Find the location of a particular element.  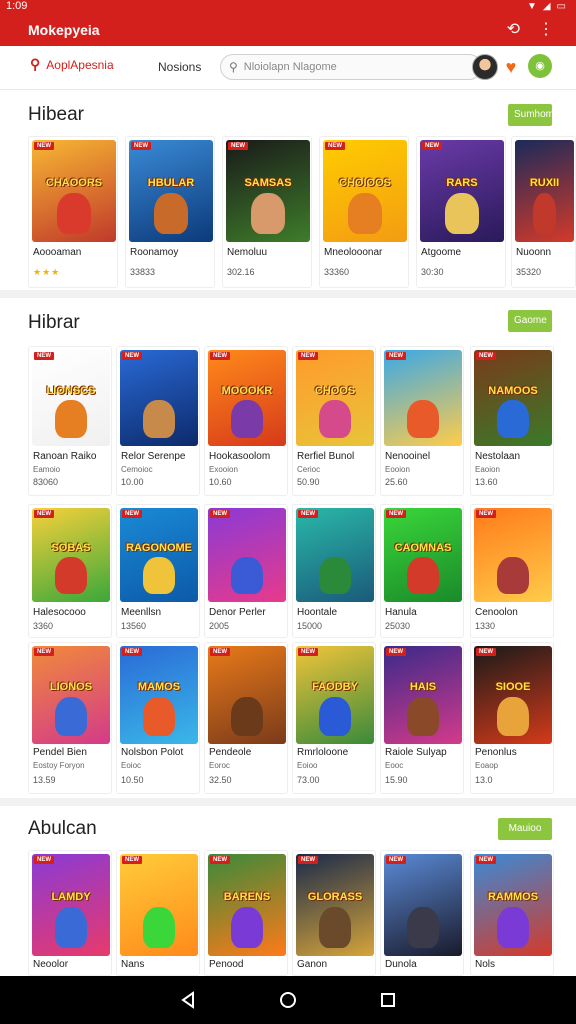

game-card: LAMDY NEW Neoolor is located at coordinates (70, 913).